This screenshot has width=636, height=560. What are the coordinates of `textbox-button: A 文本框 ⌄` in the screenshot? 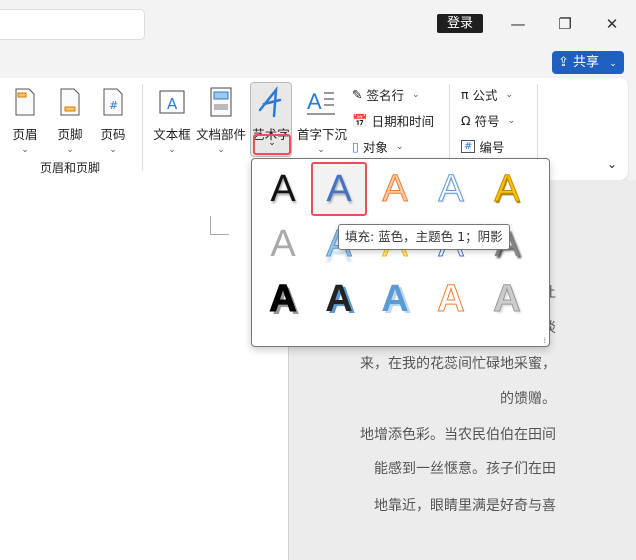 It's located at (172, 119).